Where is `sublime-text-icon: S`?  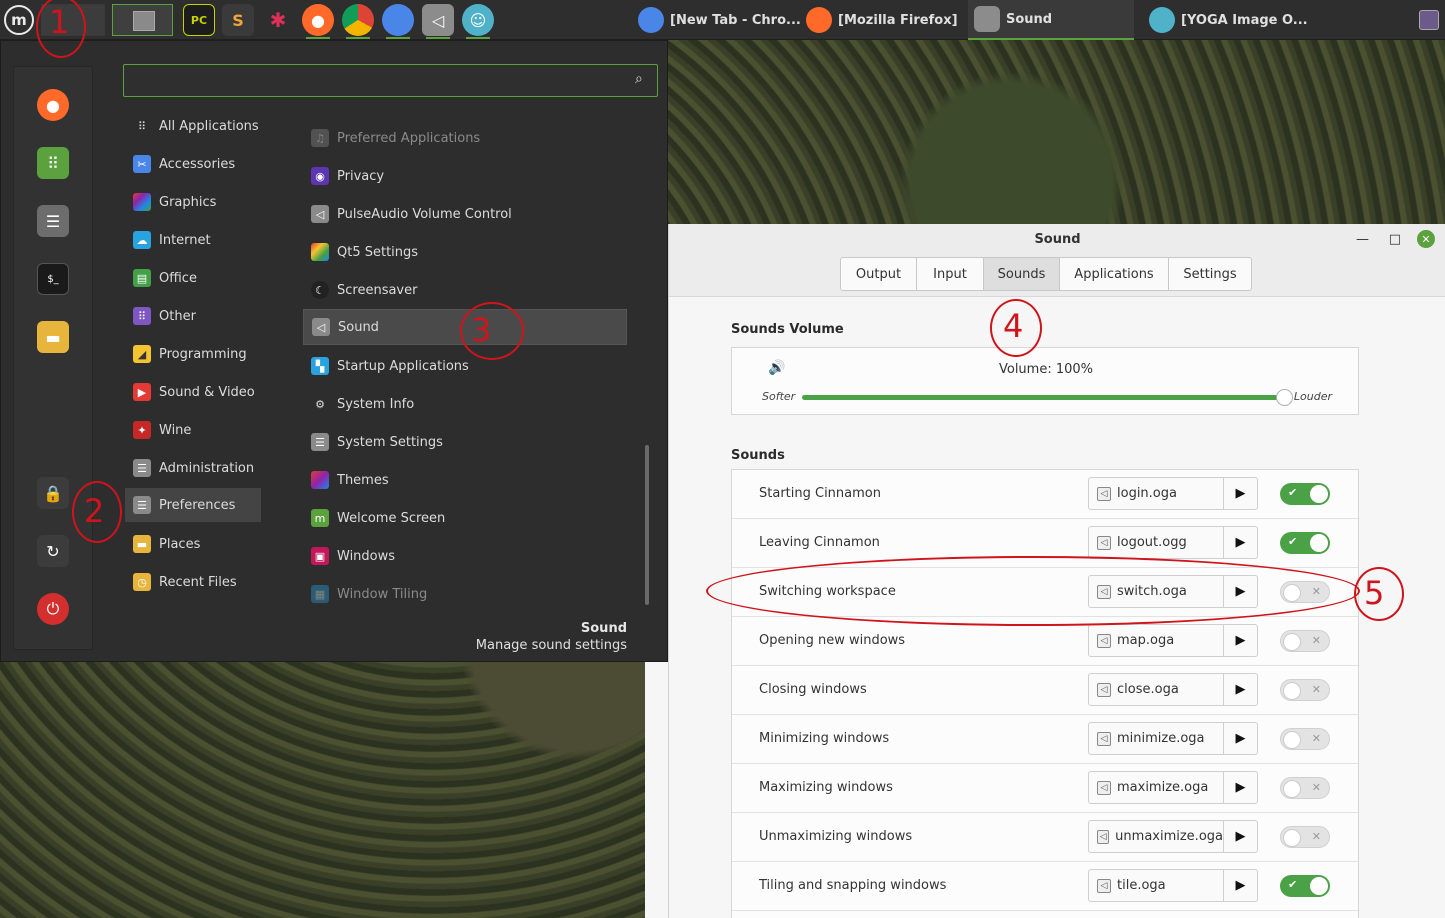 sublime-text-icon: S is located at coordinates (238, 20).